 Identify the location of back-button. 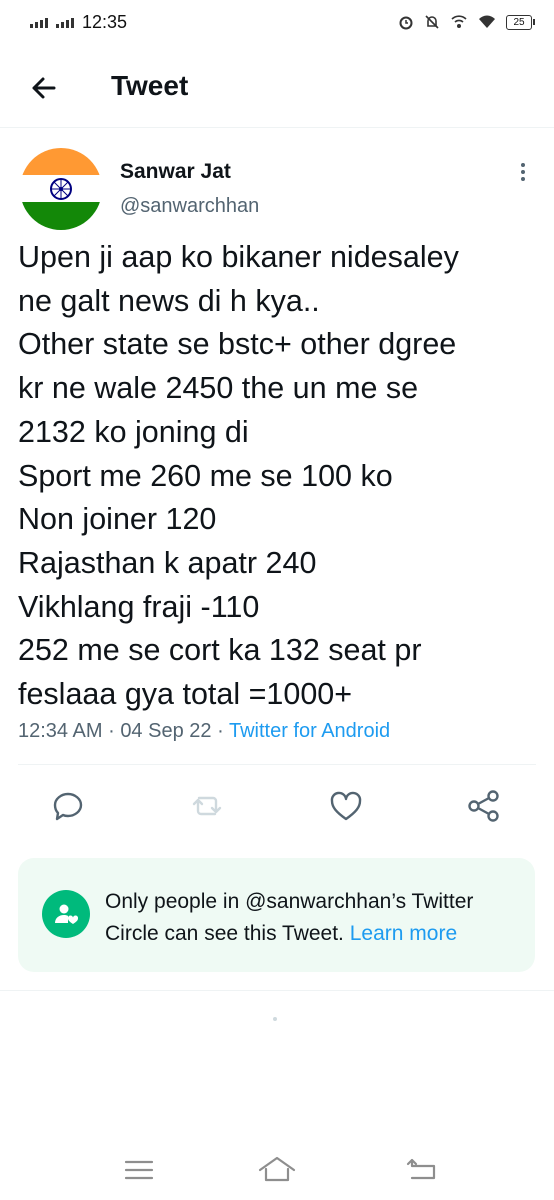
(44, 88).